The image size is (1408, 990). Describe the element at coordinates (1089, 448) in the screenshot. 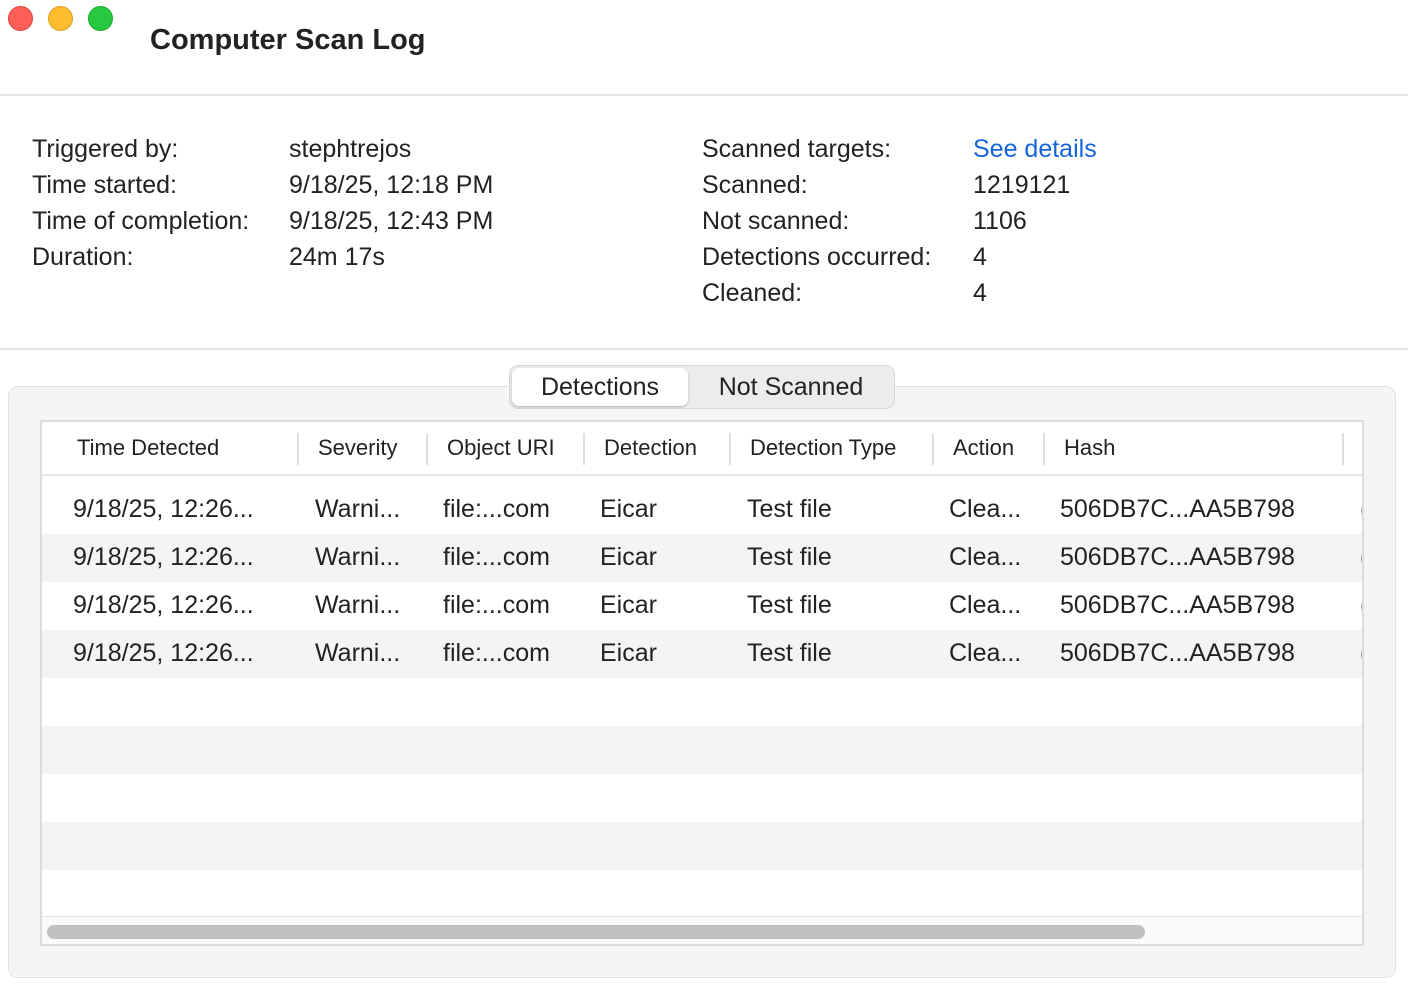

I see `column-header-hash: Hash` at that location.